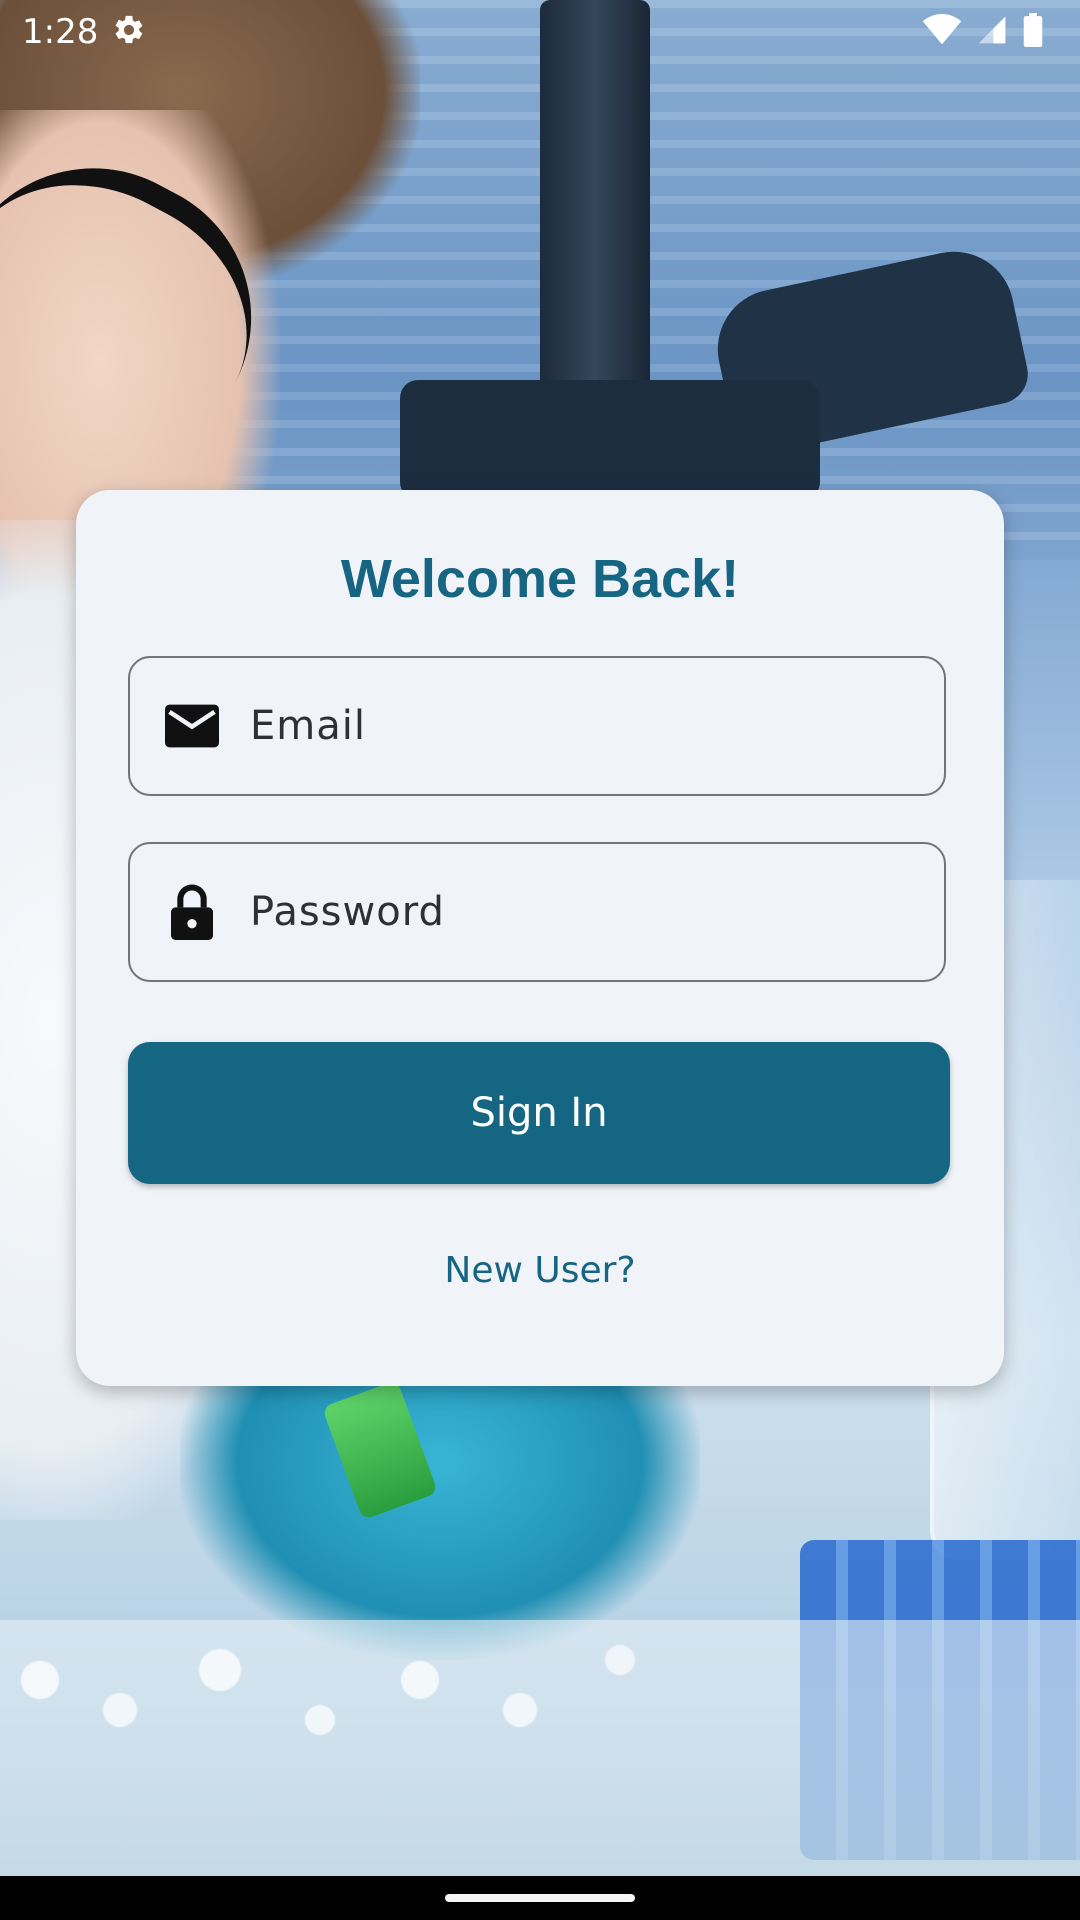 The height and width of the screenshot is (1920, 1080). What do you see at coordinates (540, 1270) in the screenshot?
I see `new-user-link: New User?` at bounding box center [540, 1270].